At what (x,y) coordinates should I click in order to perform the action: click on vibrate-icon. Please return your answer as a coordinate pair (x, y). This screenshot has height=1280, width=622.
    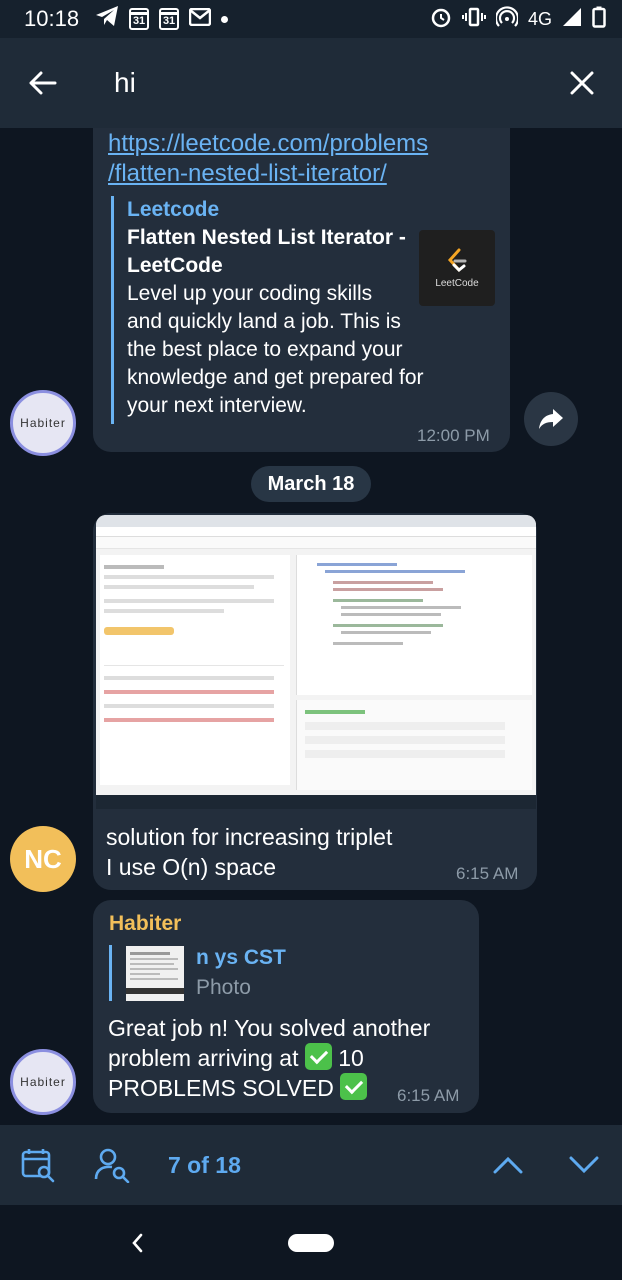
    Looking at the image, I should click on (473, 19).